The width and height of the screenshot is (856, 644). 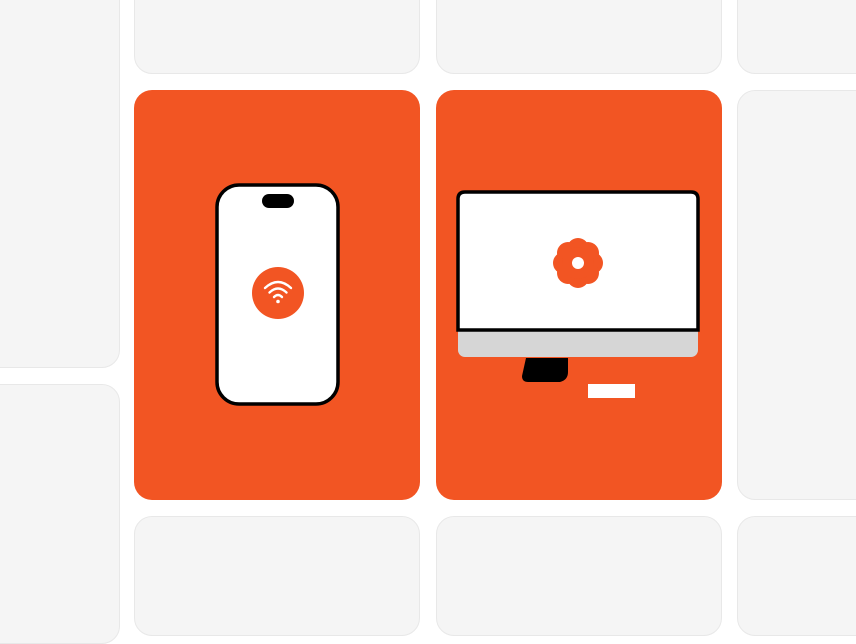 What do you see at coordinates (60, 514) in the screenshot?
I see `tile-middle-left` at bounding box center [60, 514].